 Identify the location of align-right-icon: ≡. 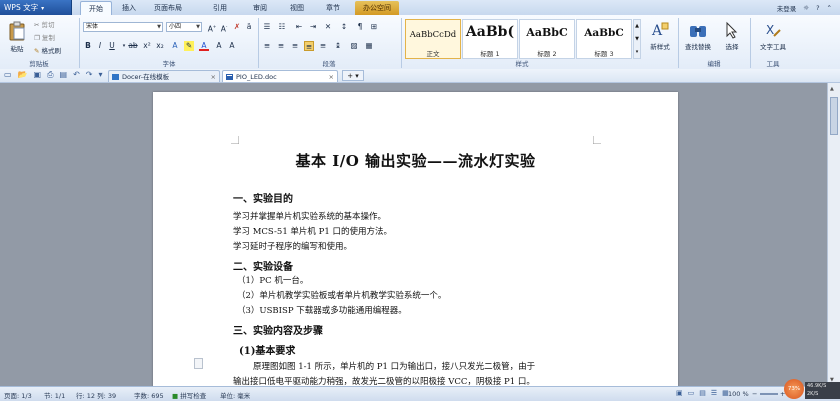
(295, 46).